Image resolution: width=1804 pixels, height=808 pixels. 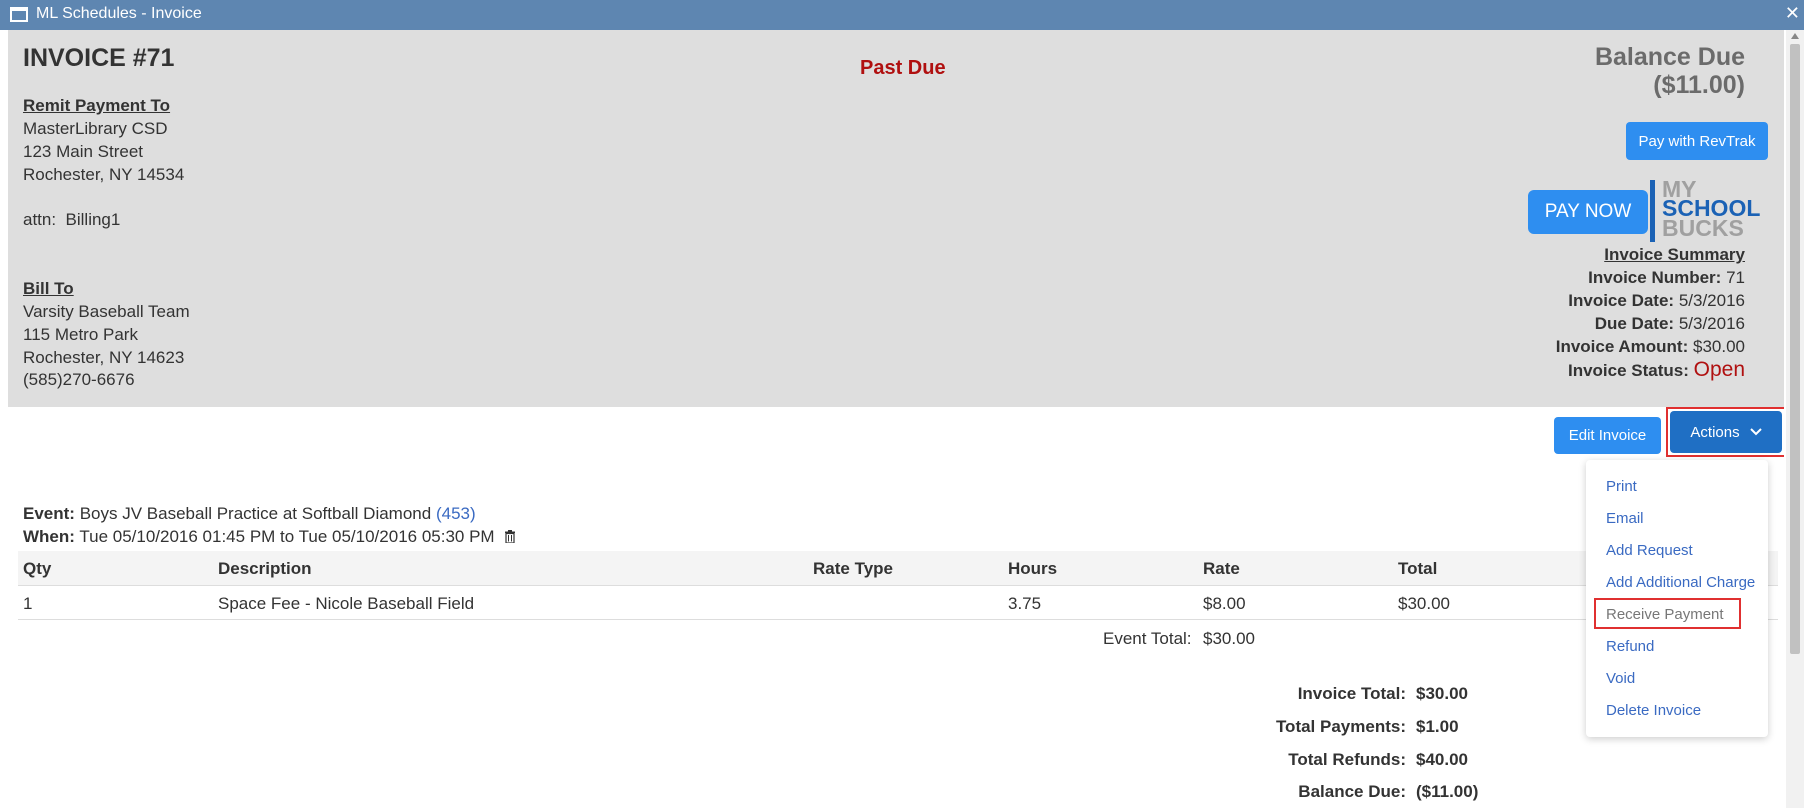 I want to click on pay-now-button: PAY NOW, so click(x=1588, y=212).